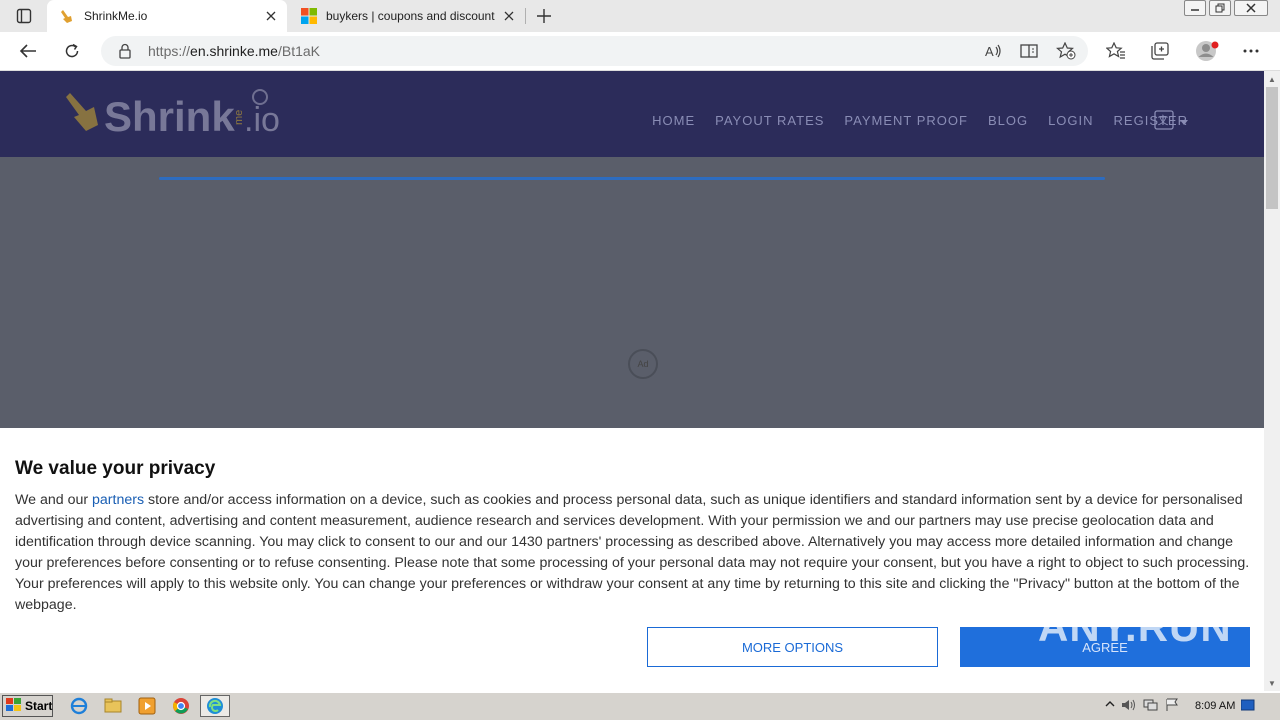 This screenshot has height=720, width=1280. I want to click on lock-icon, so click(125, 53).